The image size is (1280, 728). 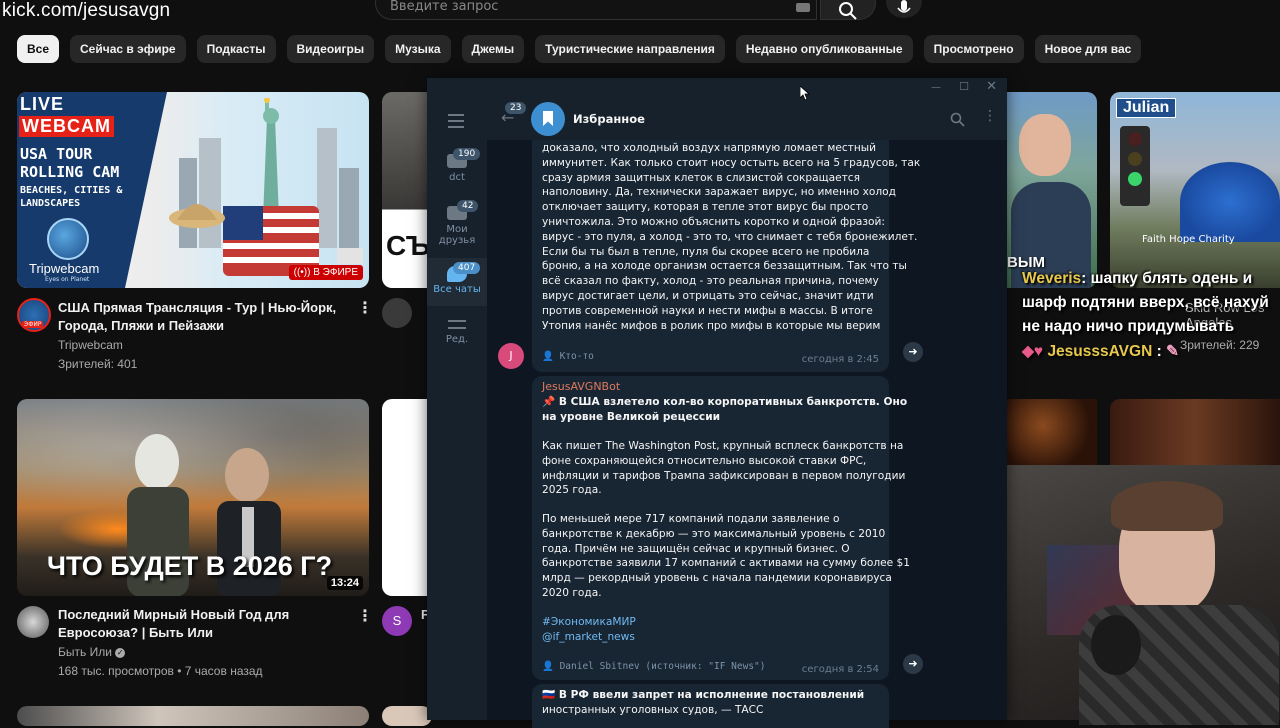 I want to click on verified-icon: ✓, so click(x=120, y=652).